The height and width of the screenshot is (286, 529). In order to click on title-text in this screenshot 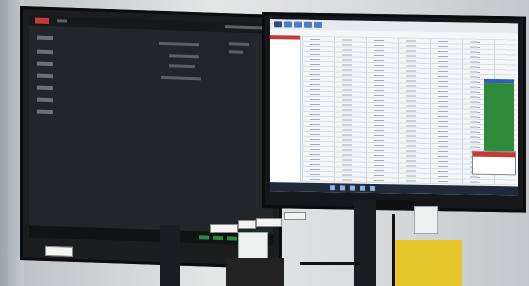, I will do `click(62, 21)`.